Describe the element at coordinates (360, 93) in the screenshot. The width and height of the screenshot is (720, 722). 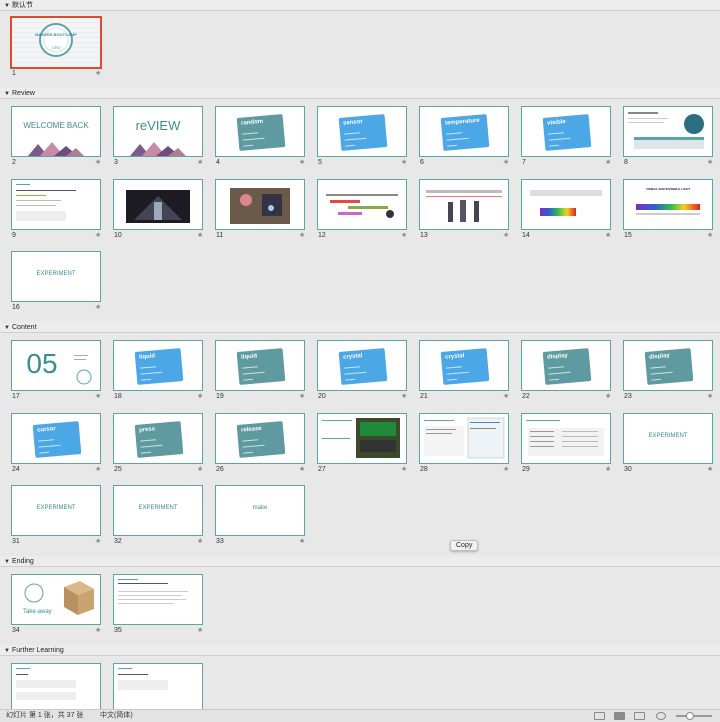
I see `section-header-review: ▼ Review` at that location.